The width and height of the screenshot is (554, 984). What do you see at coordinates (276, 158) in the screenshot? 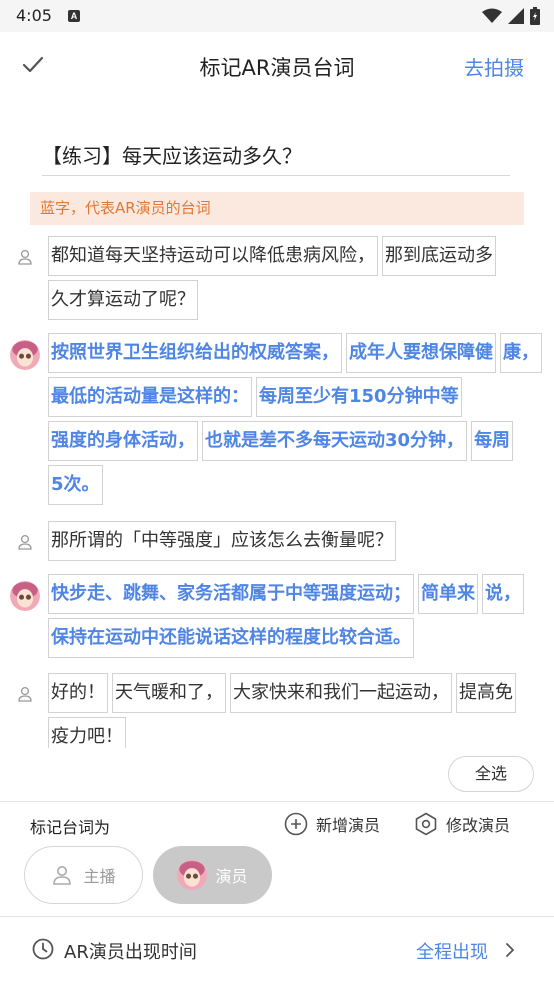
I see `script-title: 【练习】每天应该运动多久？` at bounding box center [276, 158].